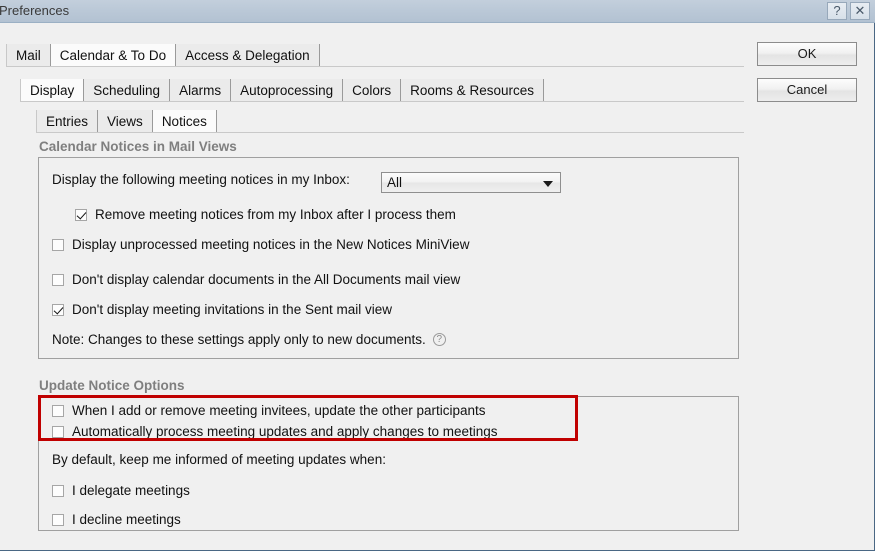  I want to click on note-help-icon: ?, so click(439, 339).